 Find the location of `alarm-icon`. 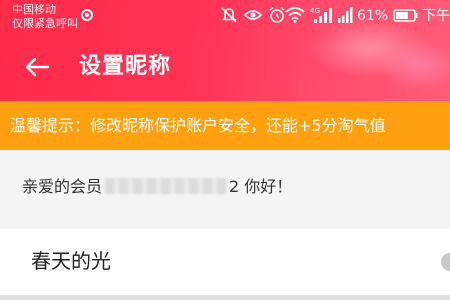

alarm-icon is located at coordinates (277, 14).